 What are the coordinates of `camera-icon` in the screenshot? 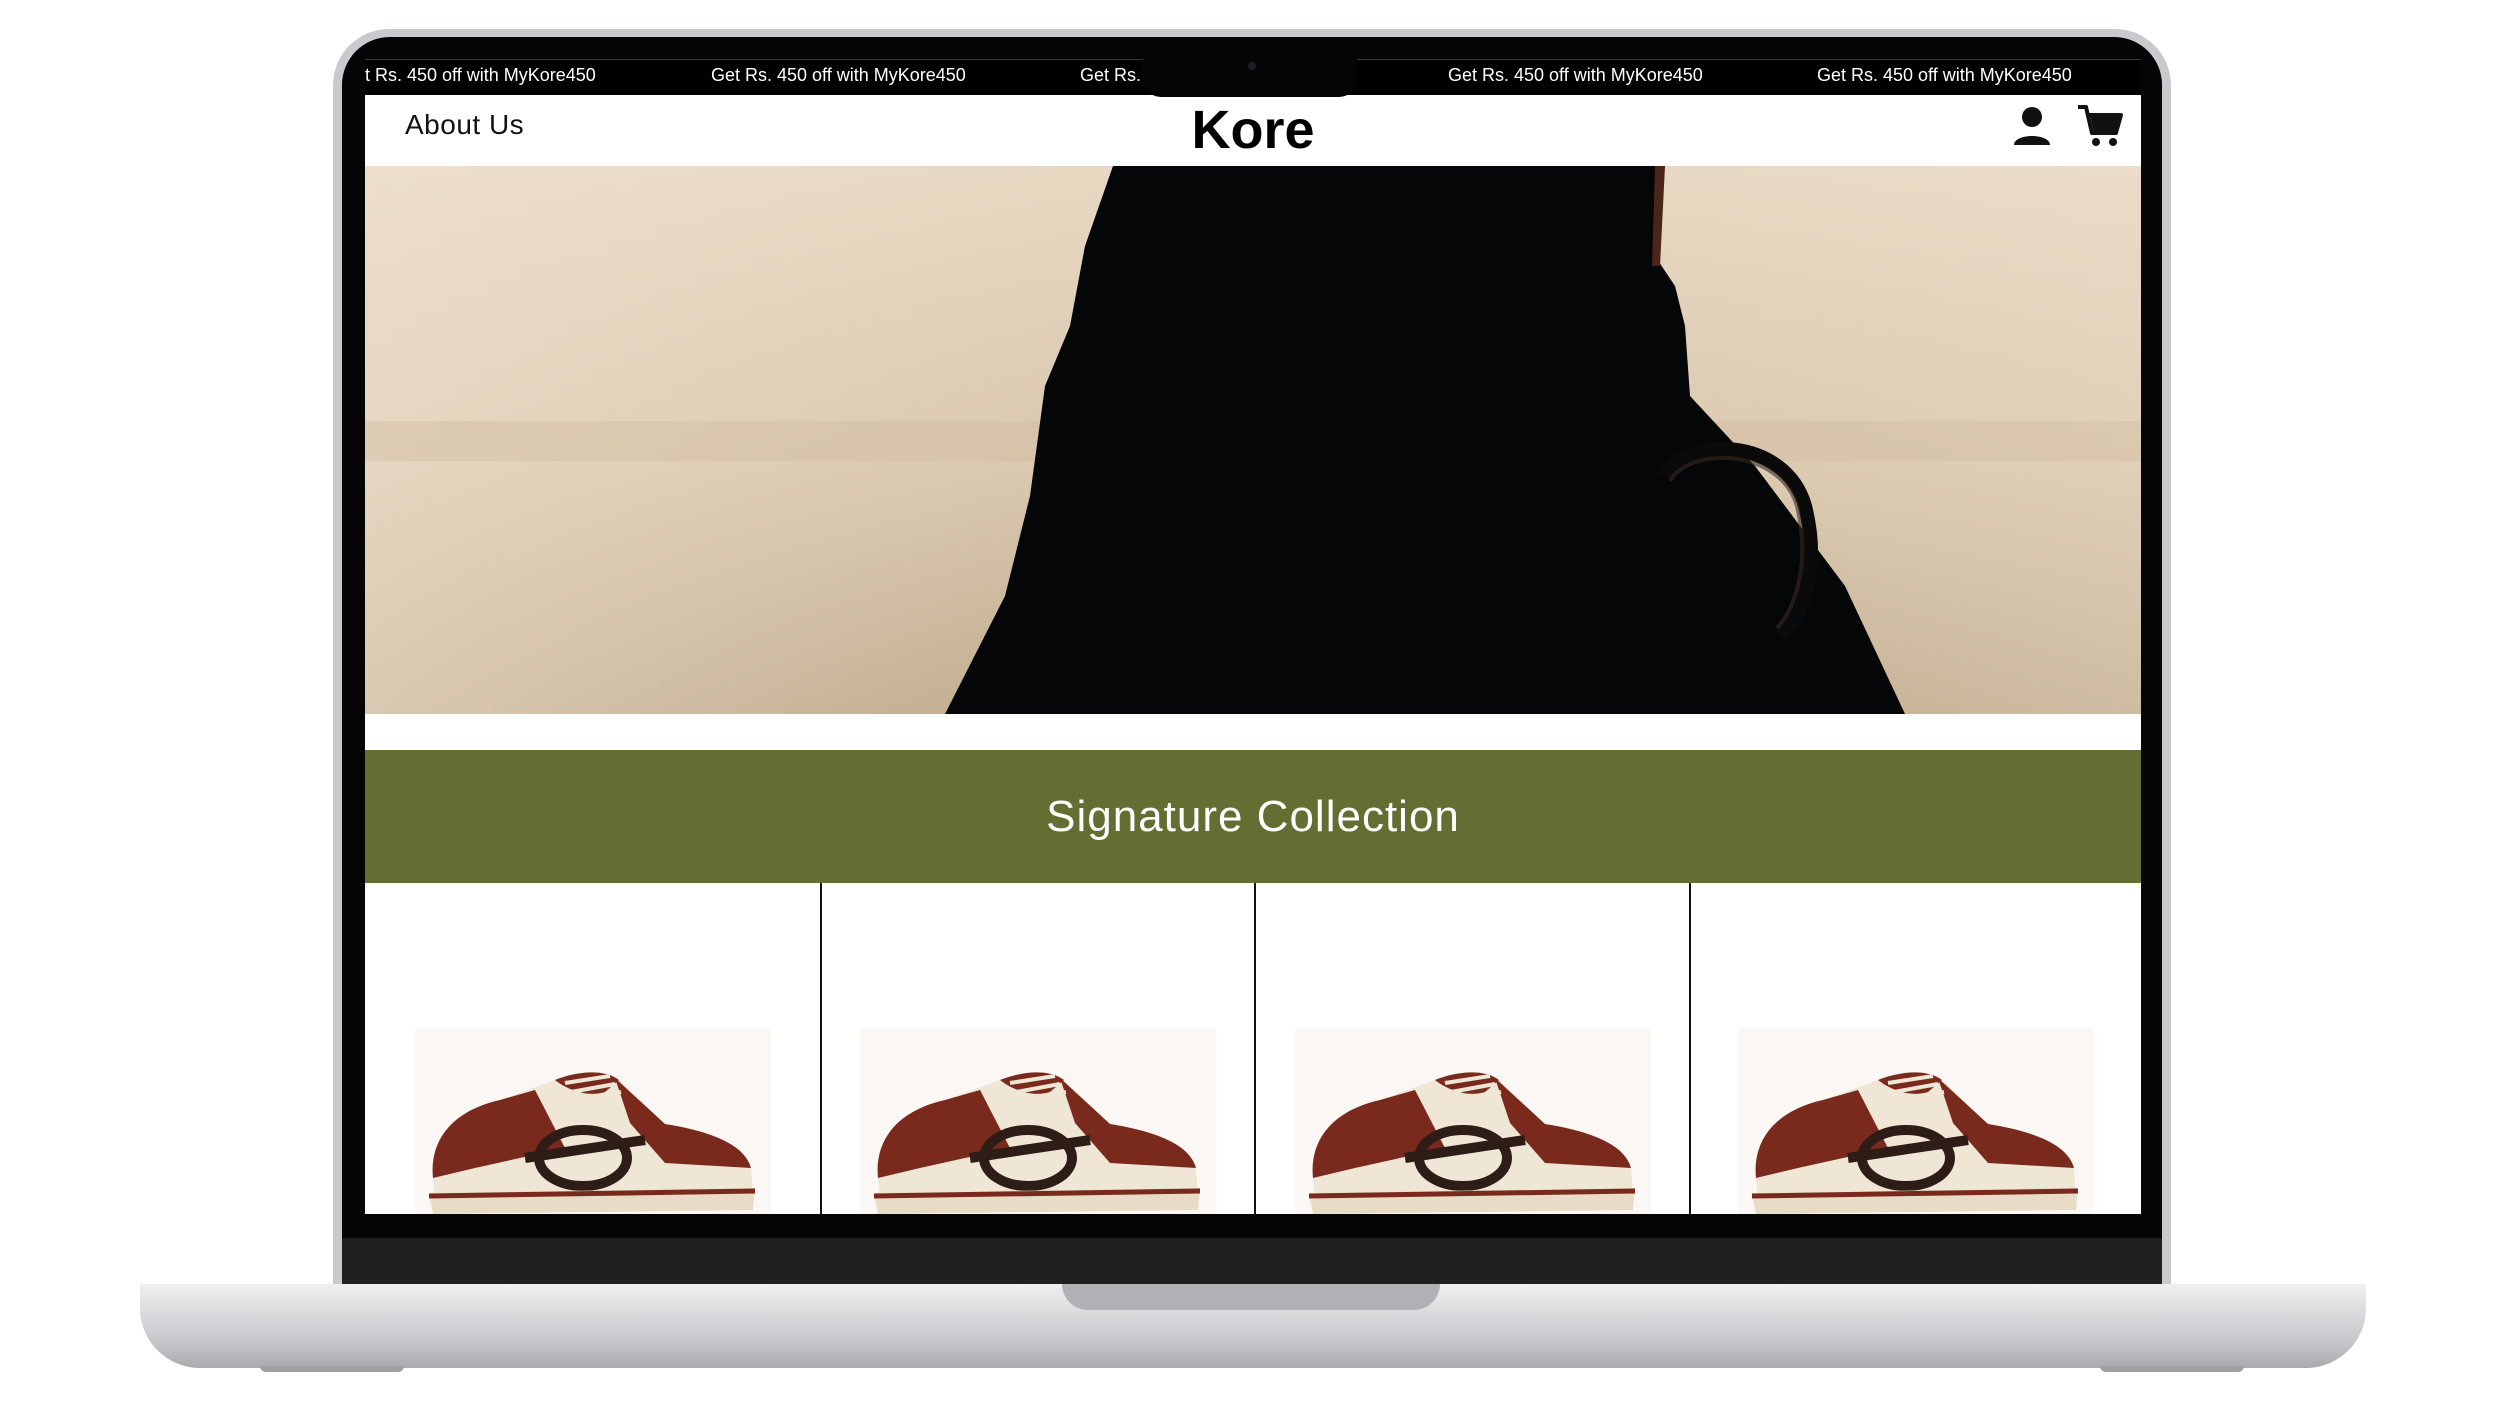 It's located at (1252, 66).